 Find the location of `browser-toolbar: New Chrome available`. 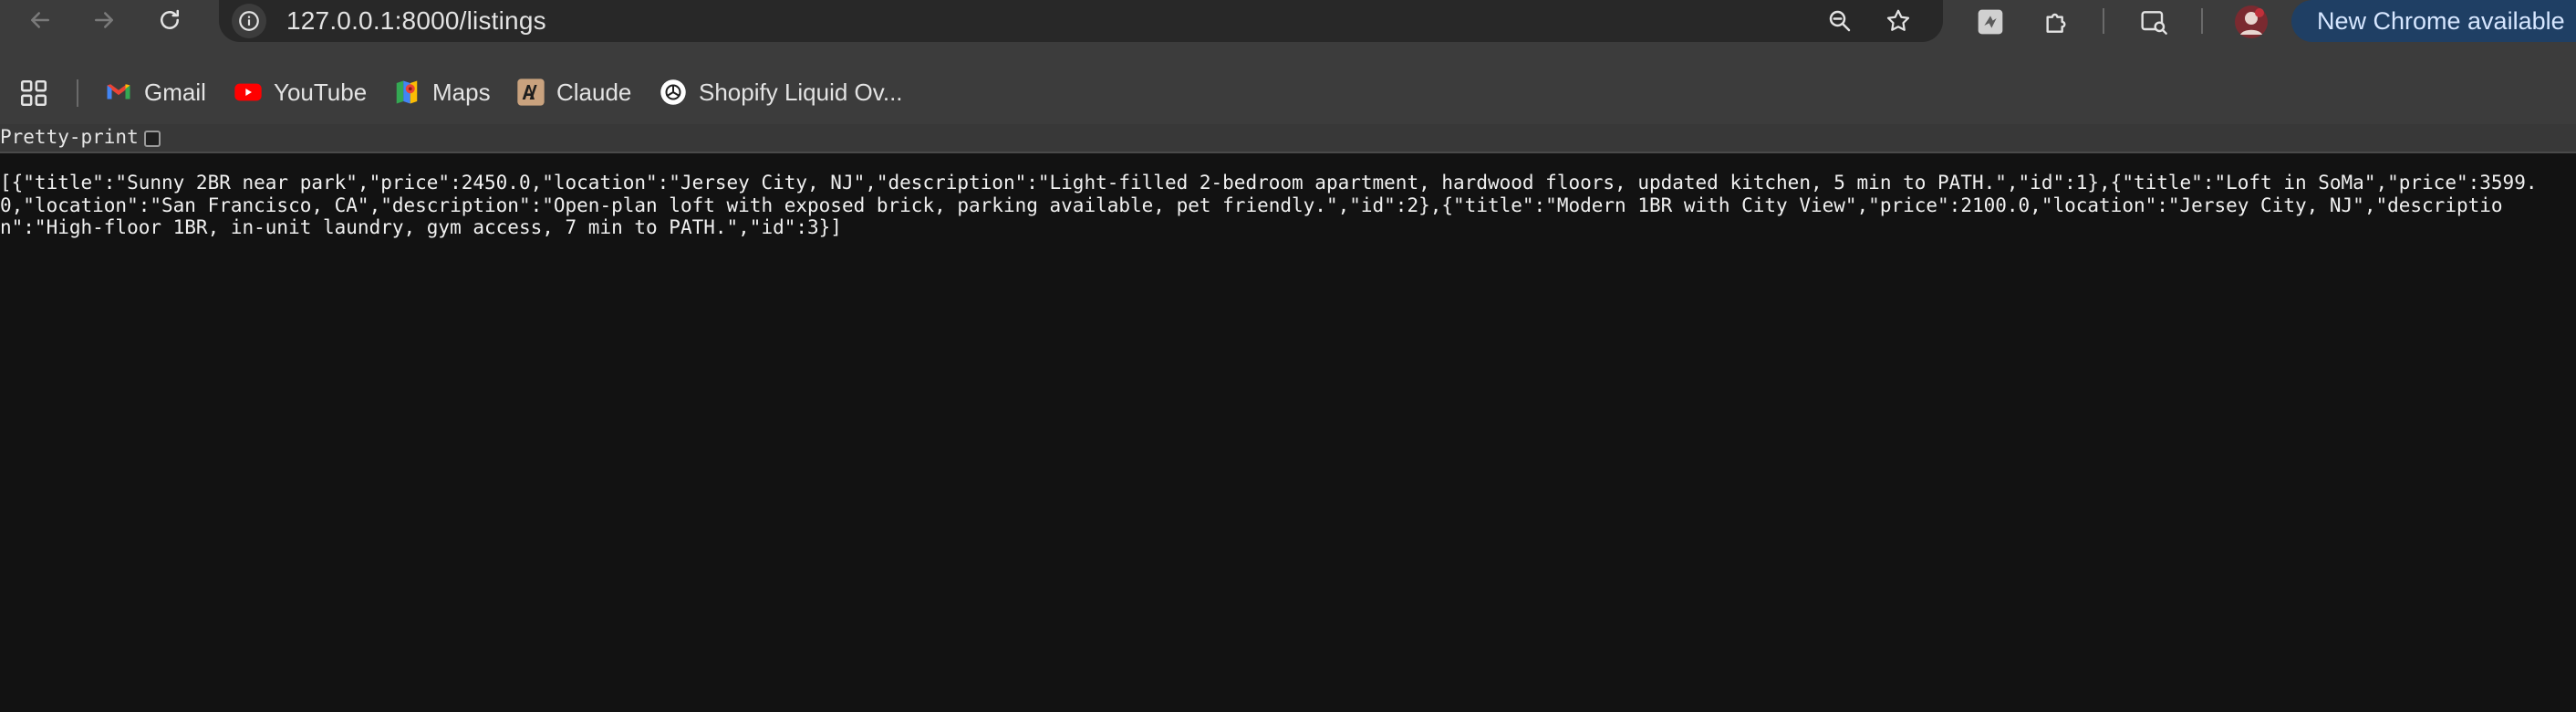

browser-toolbar: New Chrome available is located at coordinates (1288, 21).